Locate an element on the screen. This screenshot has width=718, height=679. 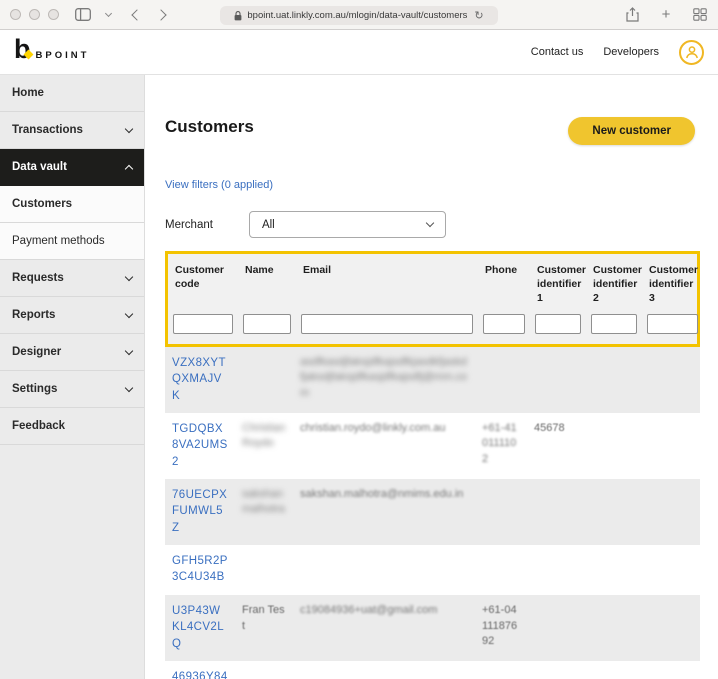
sidebar-item-transactions: Transactions is located at coordinates (72, 130).